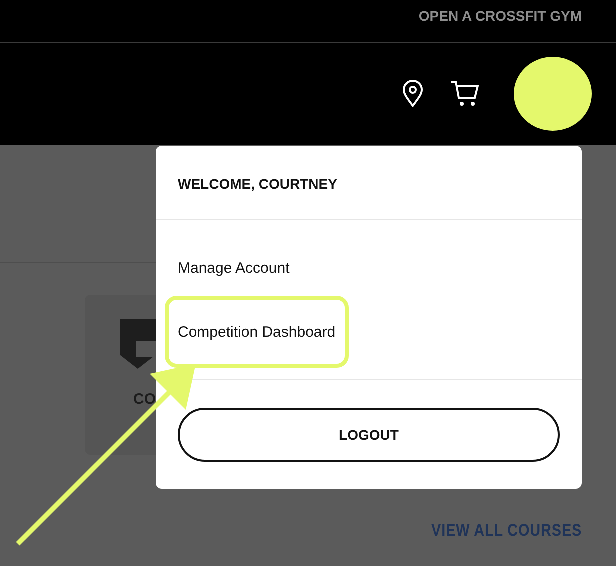 This screenshot has width=616, height=566. I want to click on welcome-heading: WELCOME, COURTNEY, so click(369, 183).